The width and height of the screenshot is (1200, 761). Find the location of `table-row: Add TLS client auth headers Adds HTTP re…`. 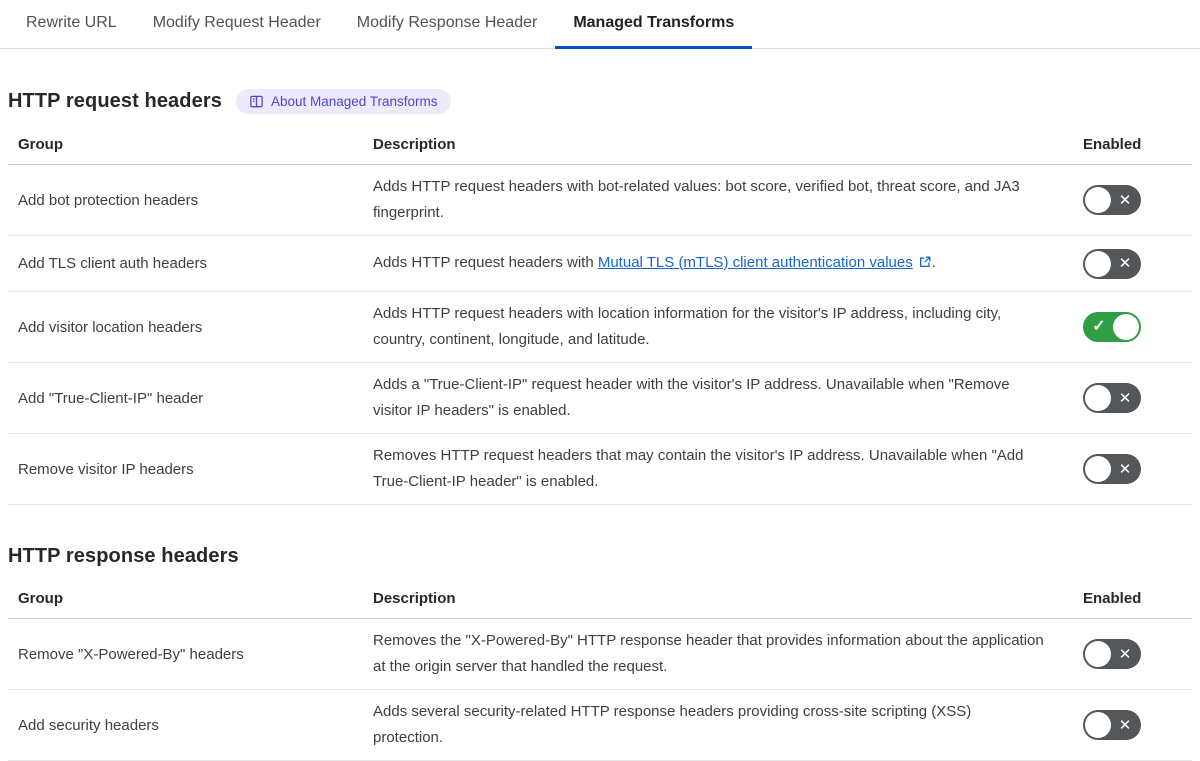

table-row: Add TLS client auth headers Adds HTTP re… is located at coordinates (600, 264).